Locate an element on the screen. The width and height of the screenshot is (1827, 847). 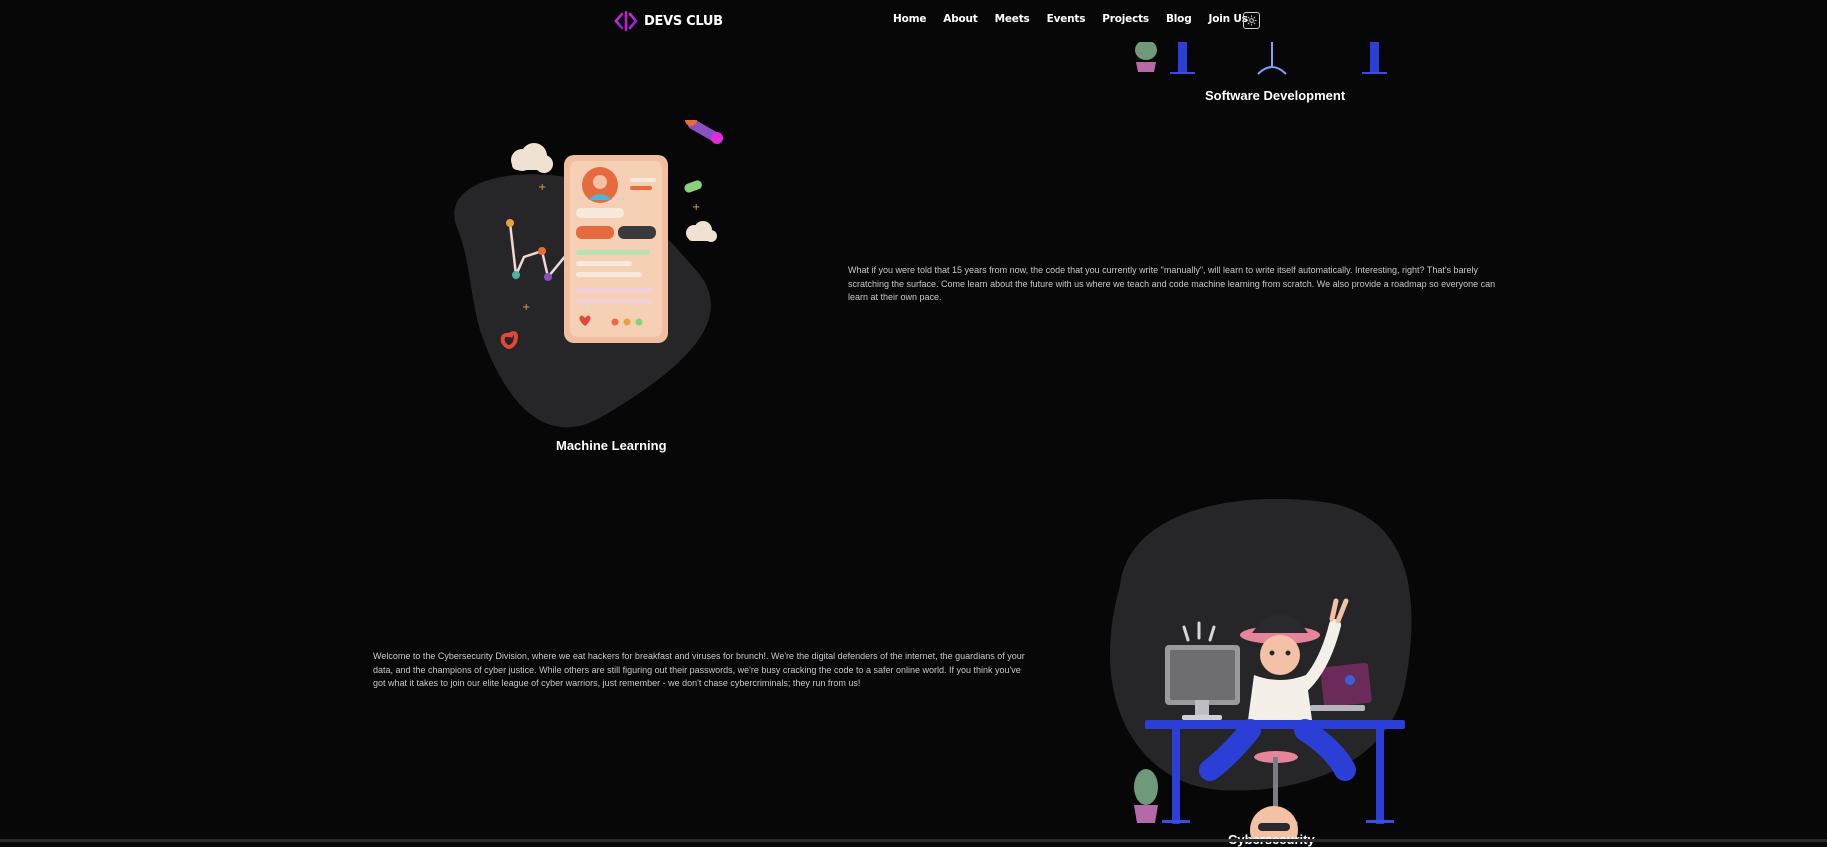
brand-logo-link: DEVS CLUB is located at coordinates (668, 21).